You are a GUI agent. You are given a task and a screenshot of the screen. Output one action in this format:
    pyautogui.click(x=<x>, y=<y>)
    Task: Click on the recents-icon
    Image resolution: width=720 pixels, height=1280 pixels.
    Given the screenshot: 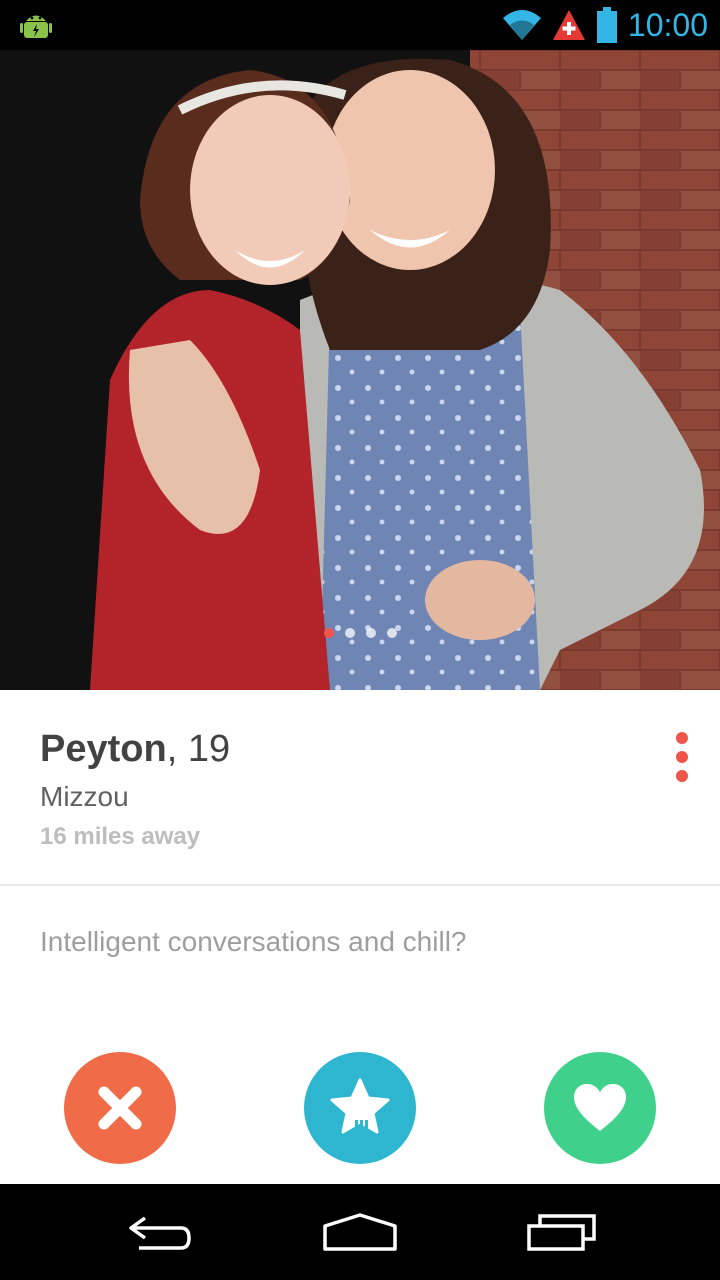 What is the action you would take?
    pyautogui.click(x=561, y=1232)
    